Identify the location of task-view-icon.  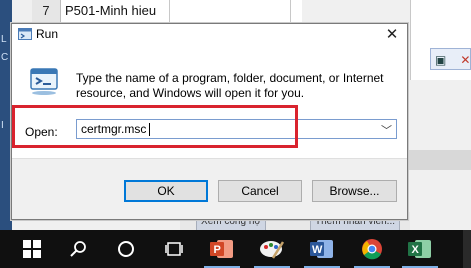
(174, 249).